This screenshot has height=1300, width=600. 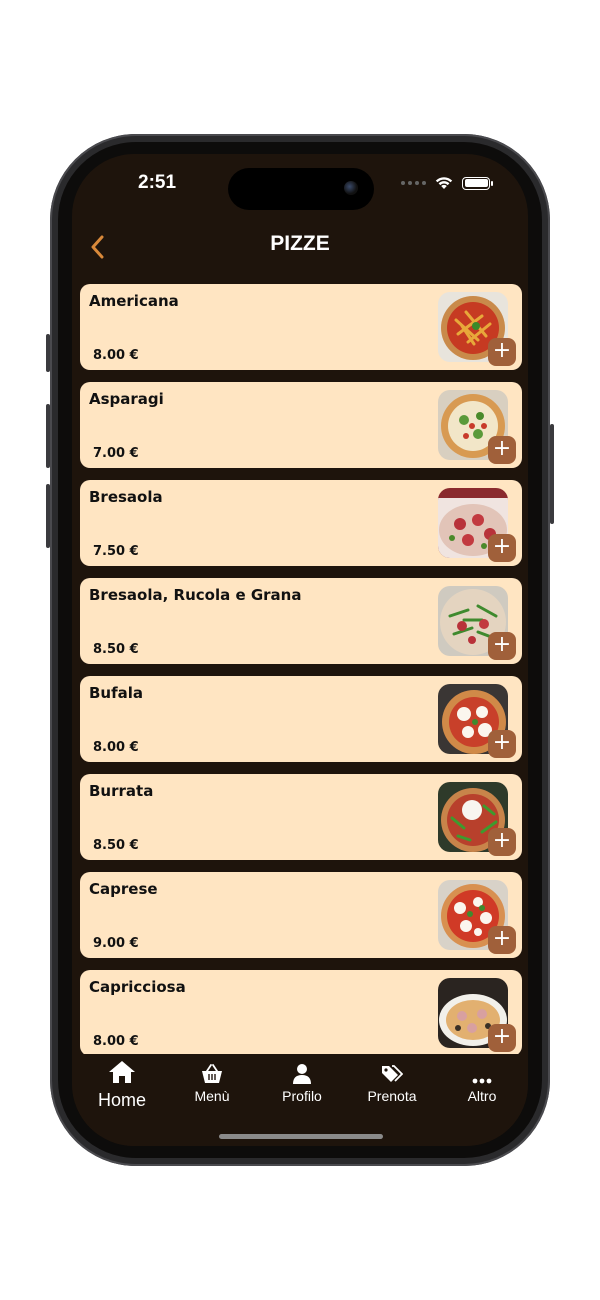 What do you see at coordinates (392, 1073) in the screenshot?
I see `tags-icon` at bounding box center [392, 1073].